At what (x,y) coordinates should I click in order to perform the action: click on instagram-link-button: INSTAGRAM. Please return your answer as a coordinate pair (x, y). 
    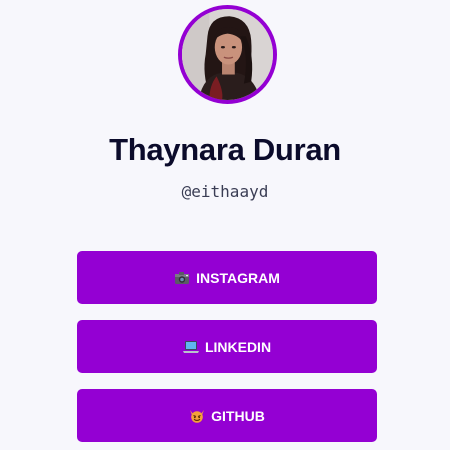
    Looking at the image, I should click on (227, 277).